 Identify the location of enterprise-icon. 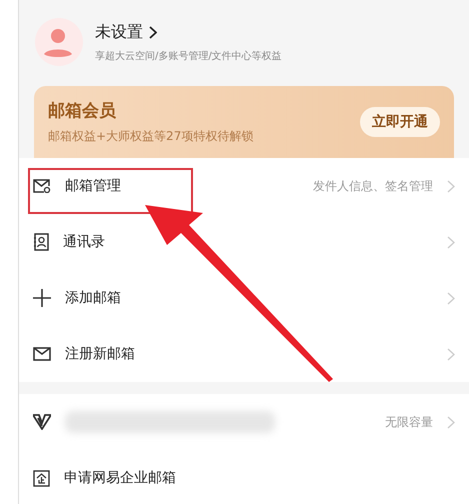
(41, 478).